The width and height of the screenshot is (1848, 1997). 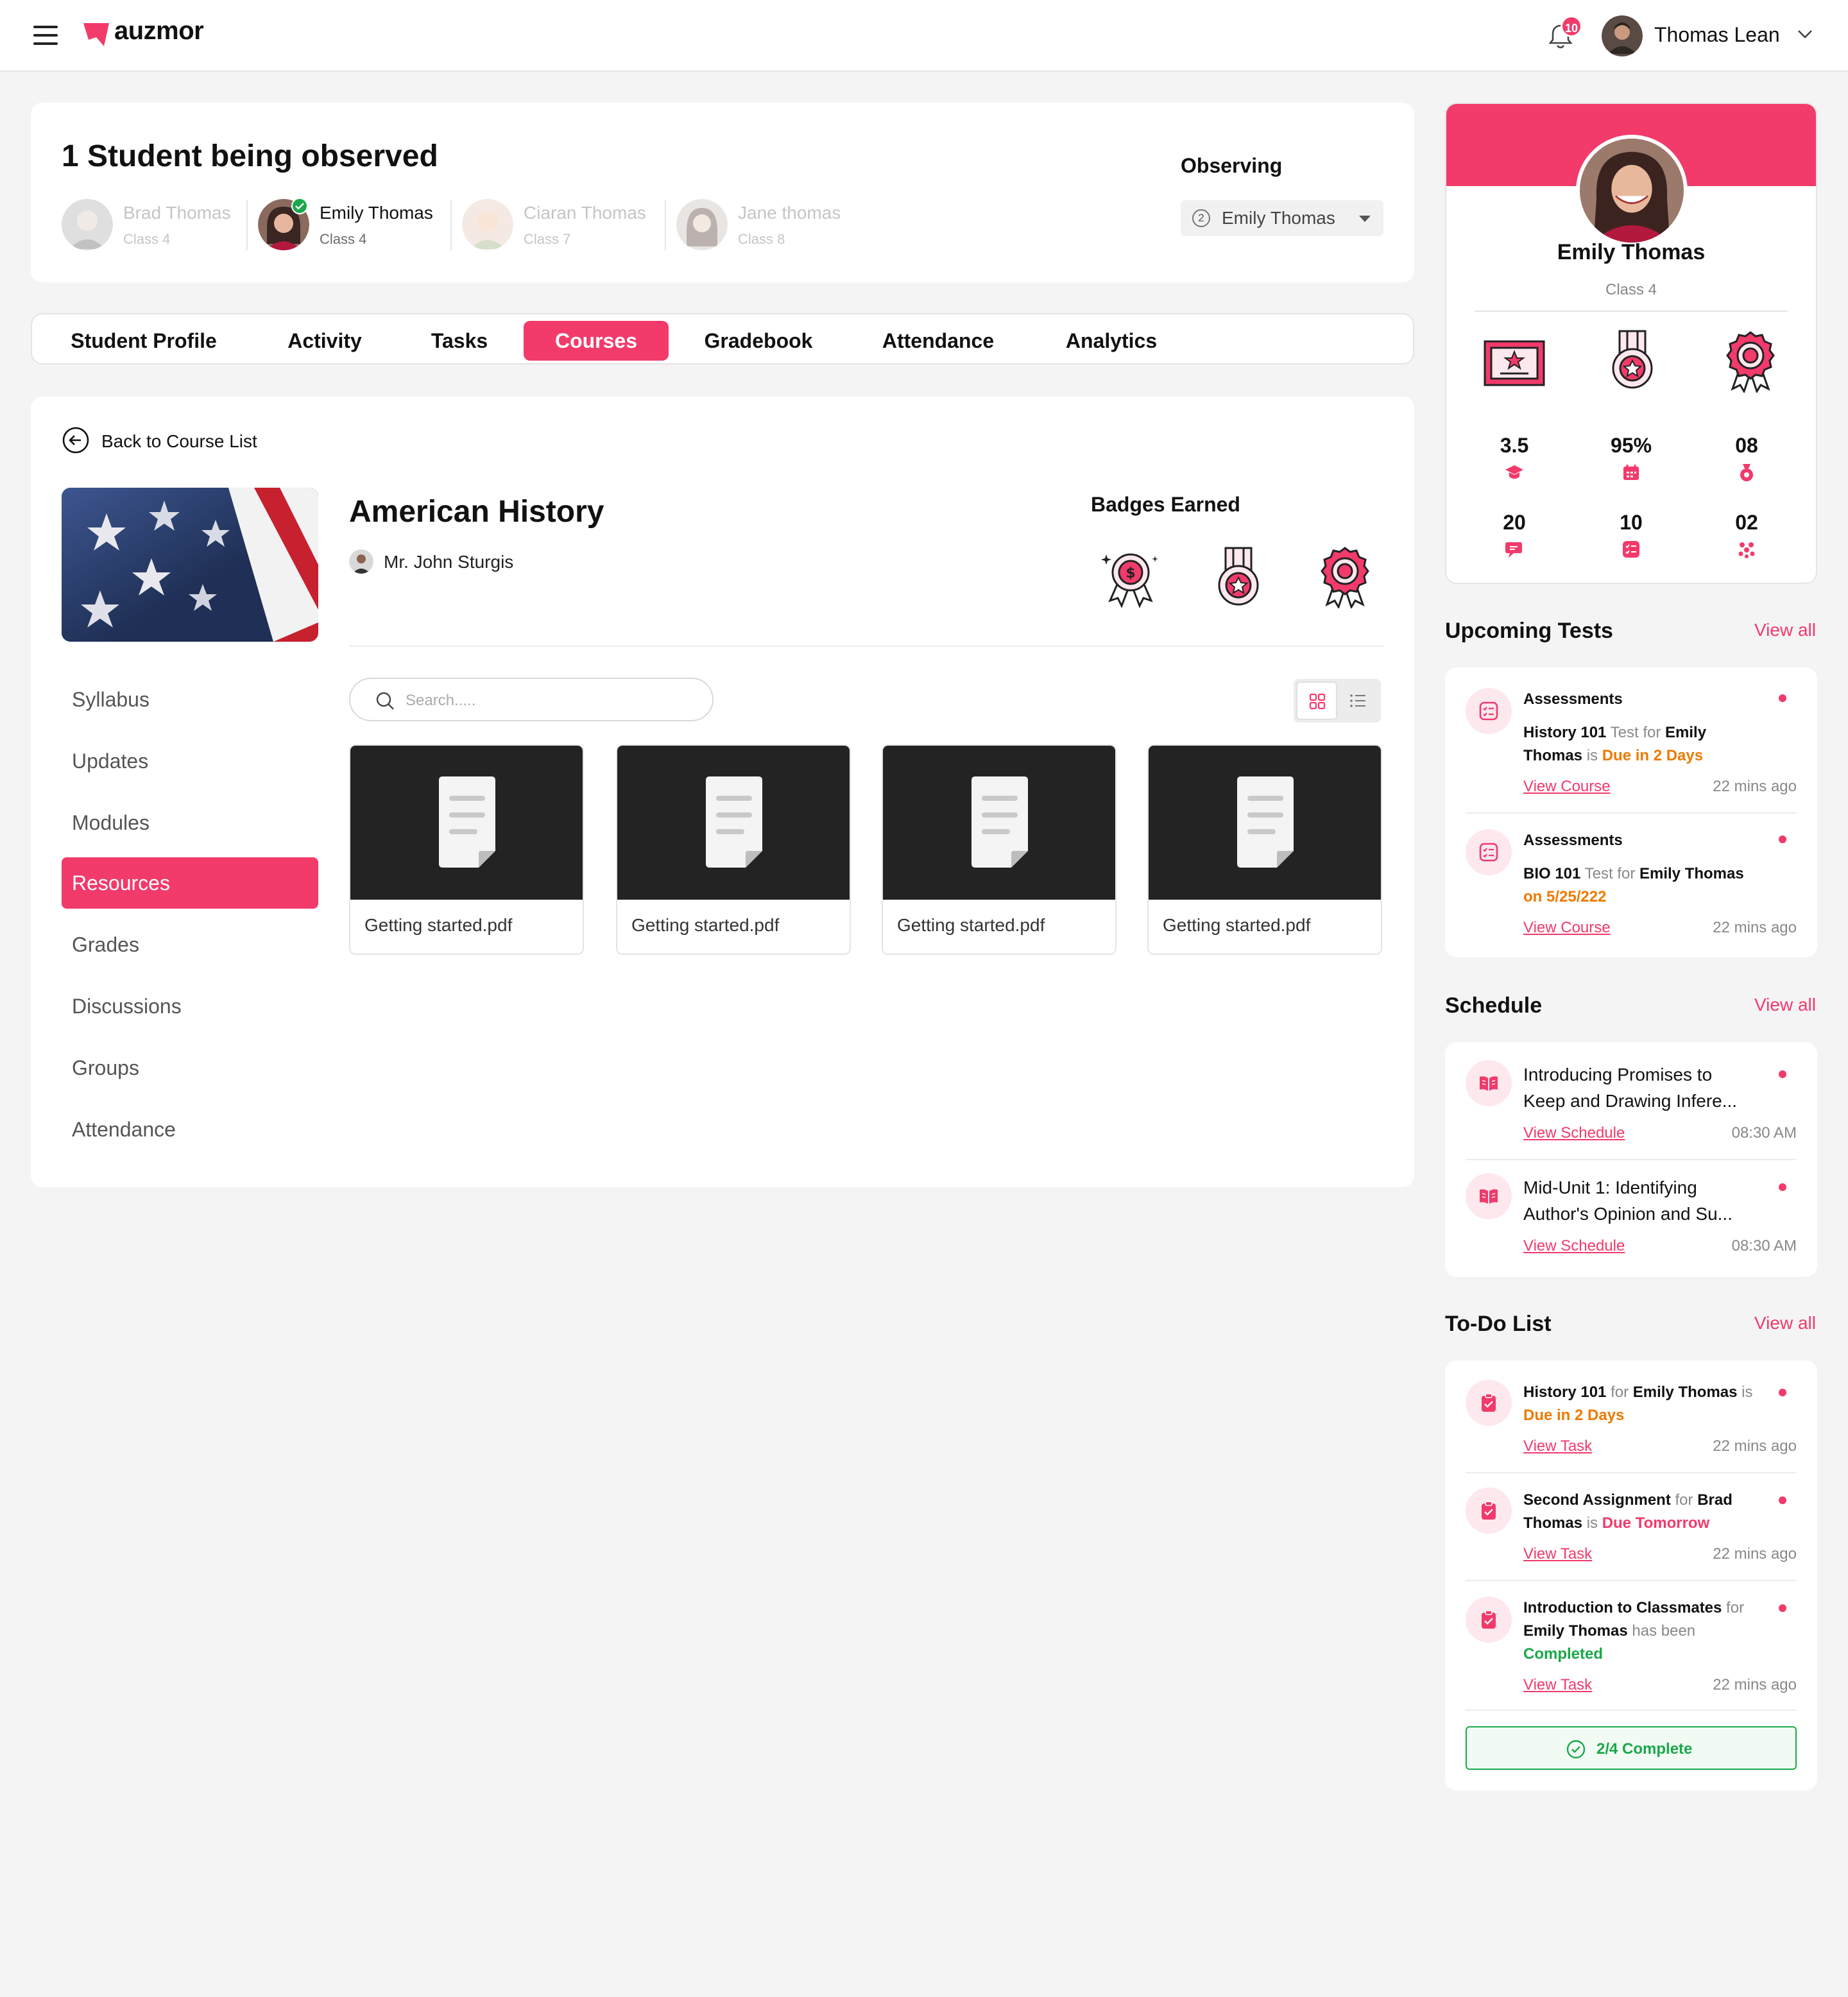 What do you see at coordinates (1785, 630) in the screenshot?
I see `upcoming-tests-view-all: View all` at bounding box center [1785, 630].